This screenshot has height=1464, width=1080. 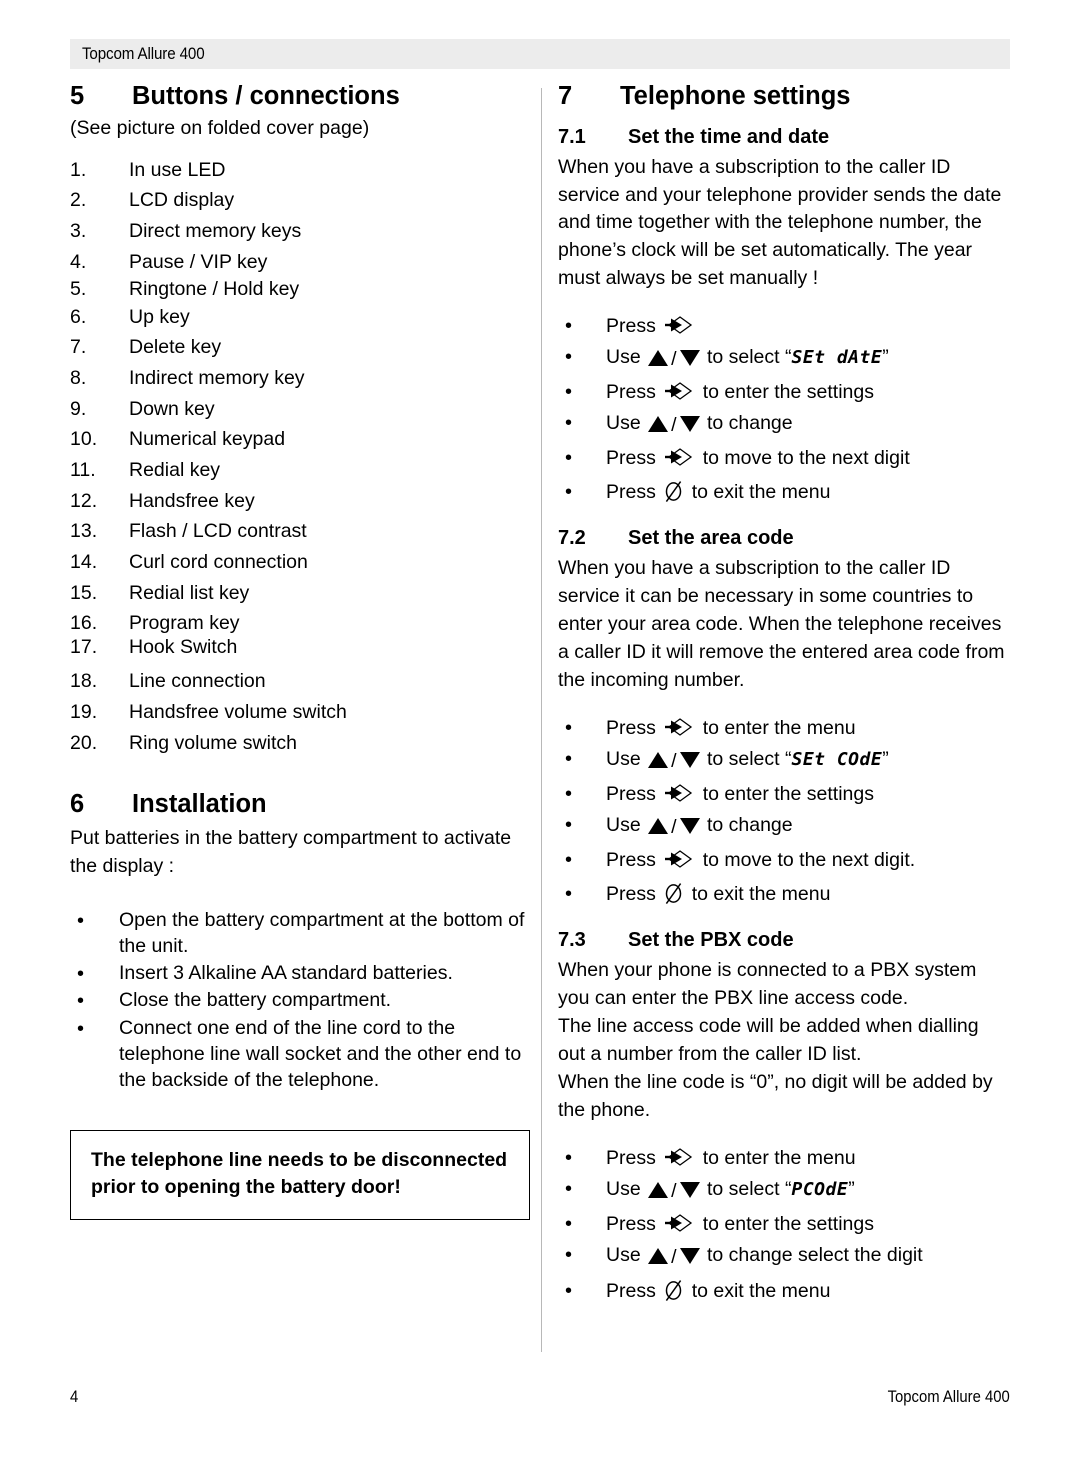 I want to click on list-item: 3. Direct memory keys, so click(x=300, y=230).